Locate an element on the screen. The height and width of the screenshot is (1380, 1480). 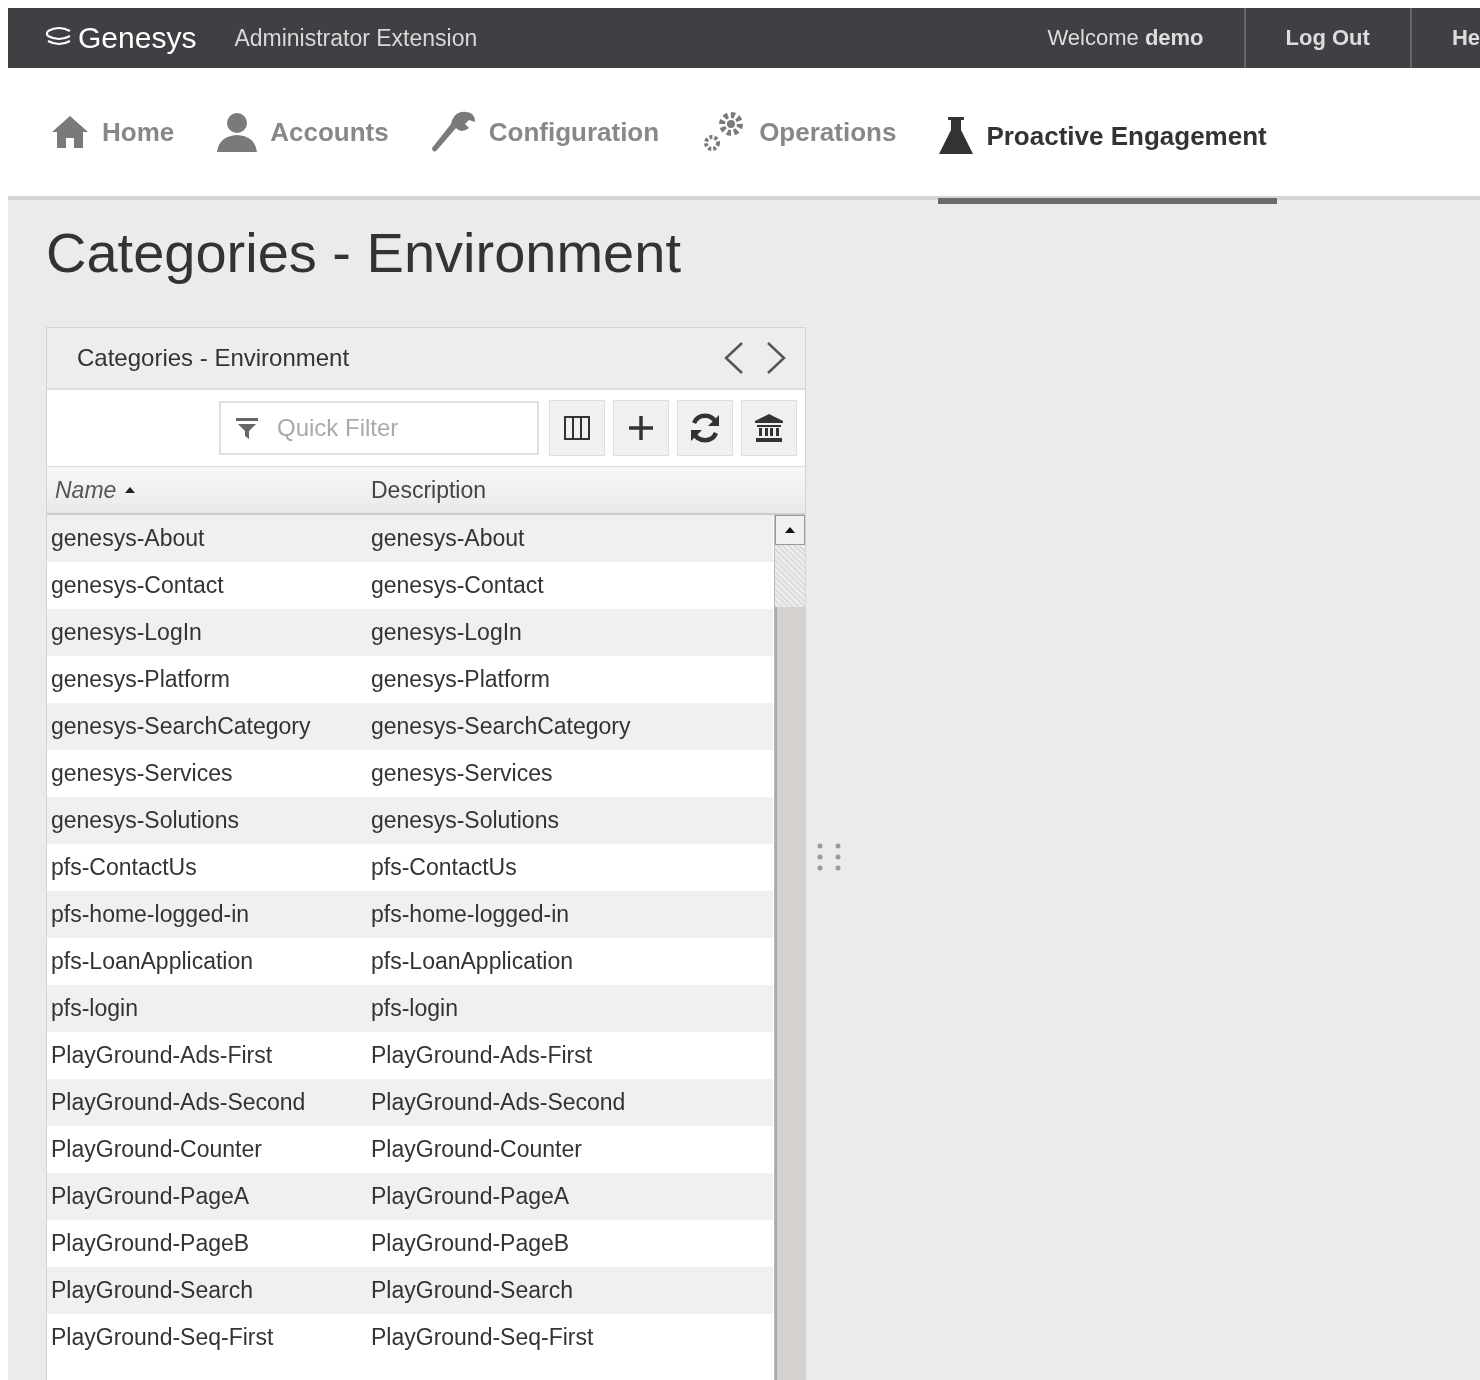
bank-icon is located at coordinates (769, 428).